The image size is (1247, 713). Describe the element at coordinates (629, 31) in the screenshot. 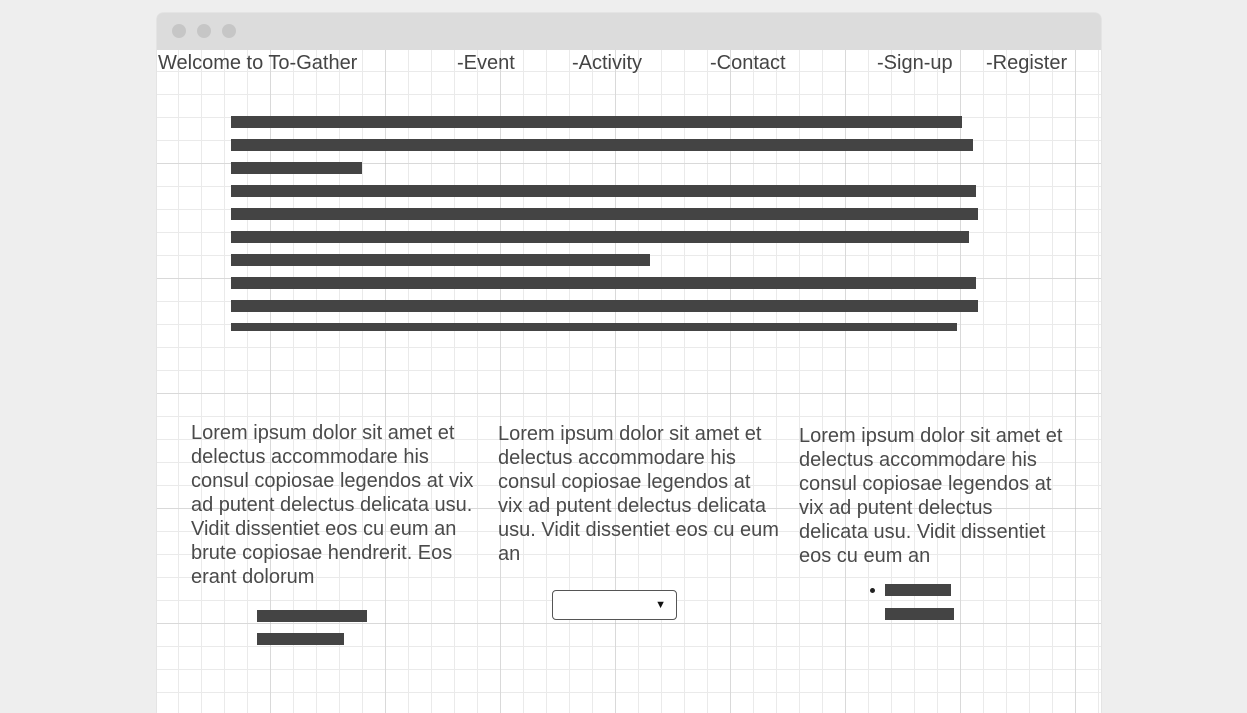

I see `window-titlebar` at that location.